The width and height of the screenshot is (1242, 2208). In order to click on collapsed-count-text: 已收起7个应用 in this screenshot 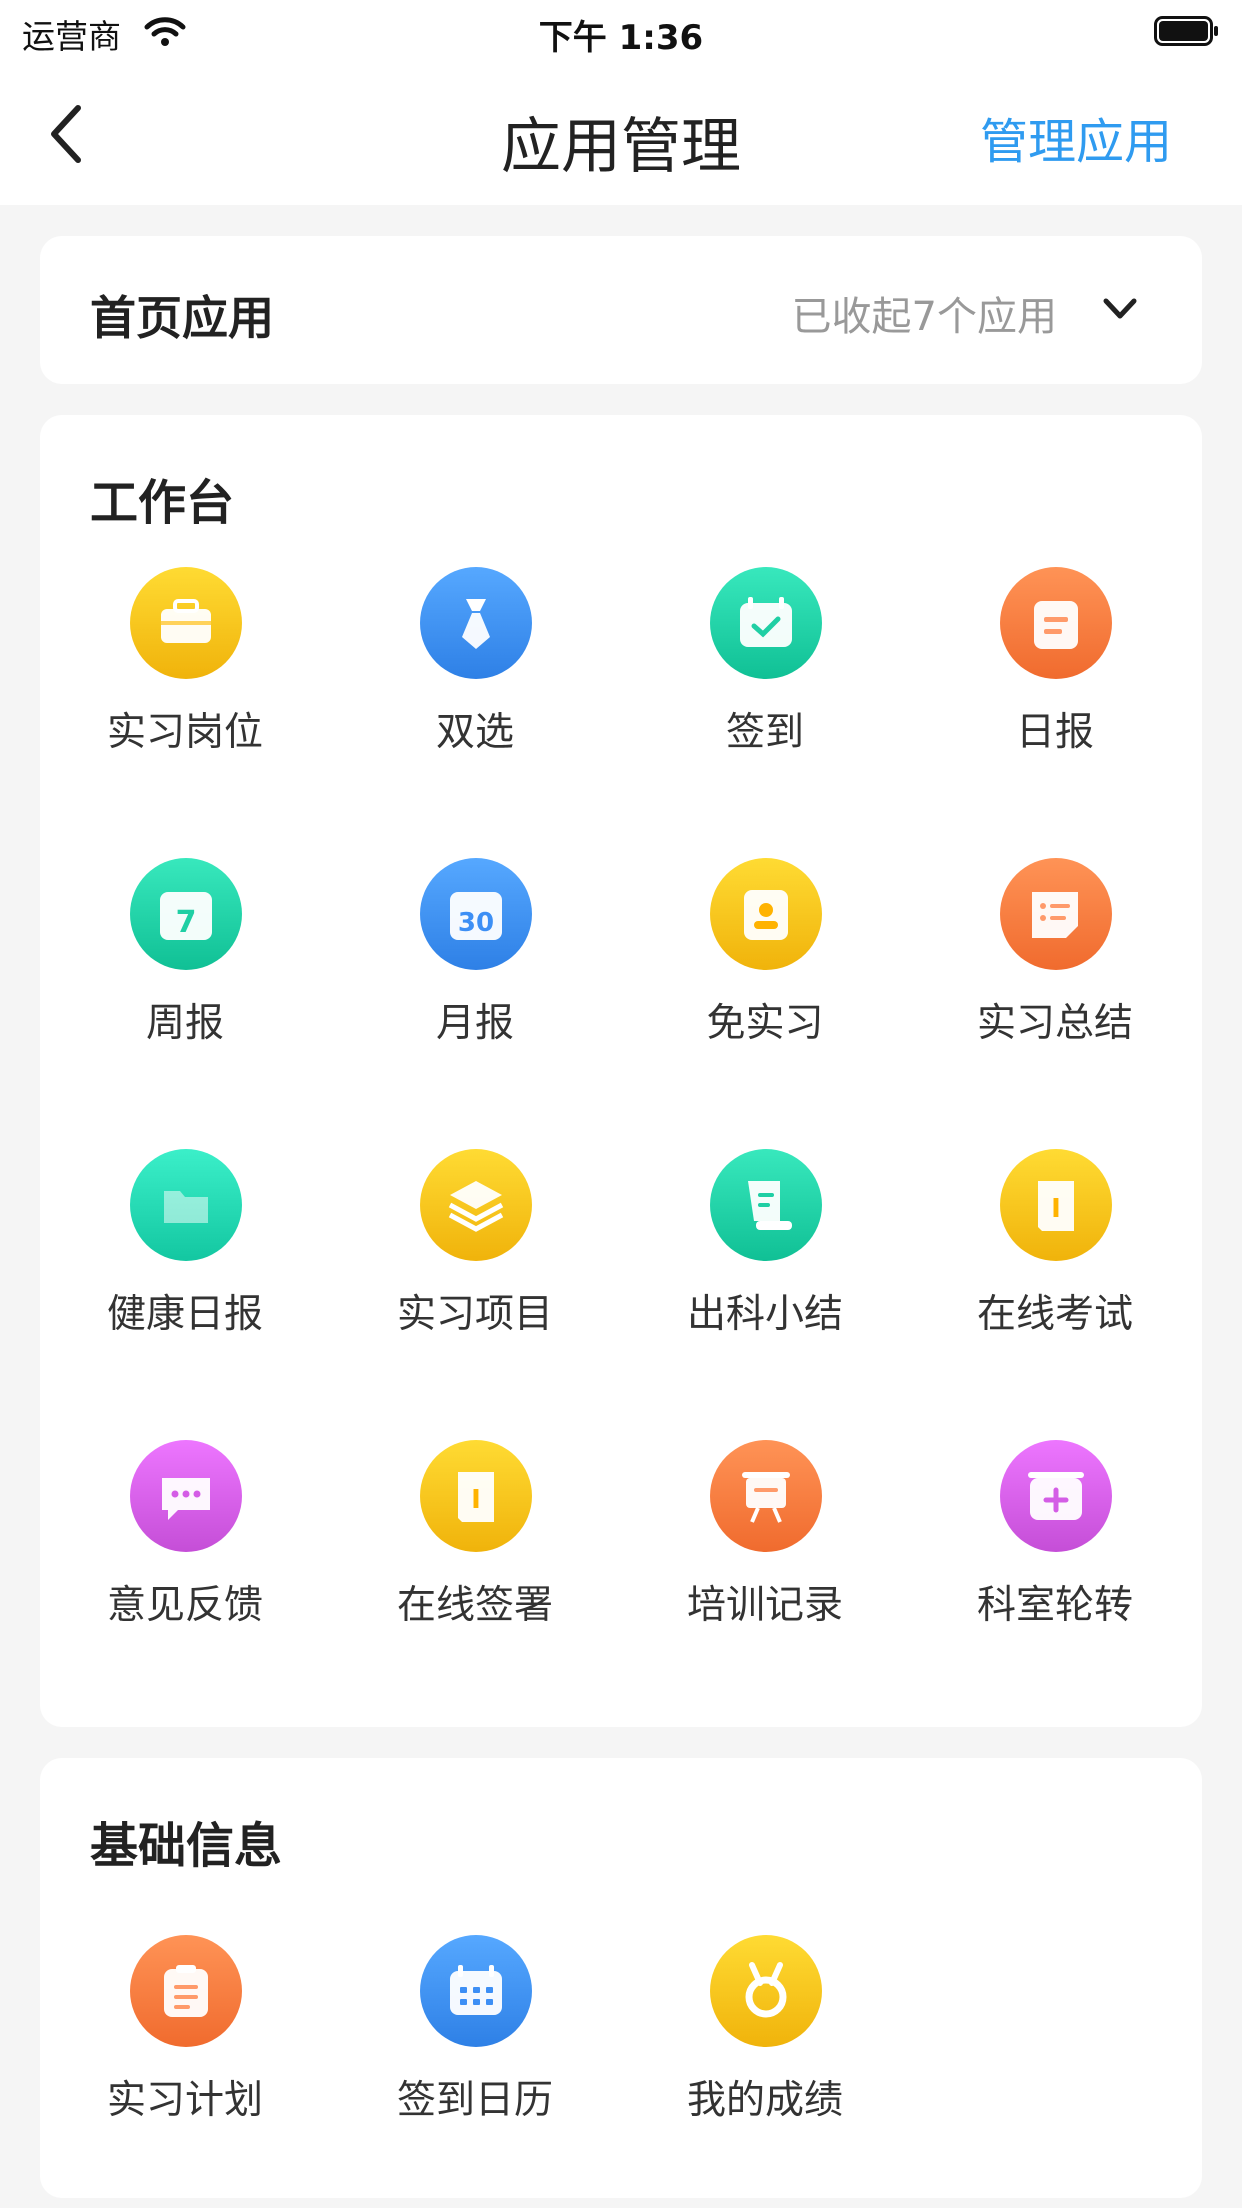, I will do `click(924, 317)`.